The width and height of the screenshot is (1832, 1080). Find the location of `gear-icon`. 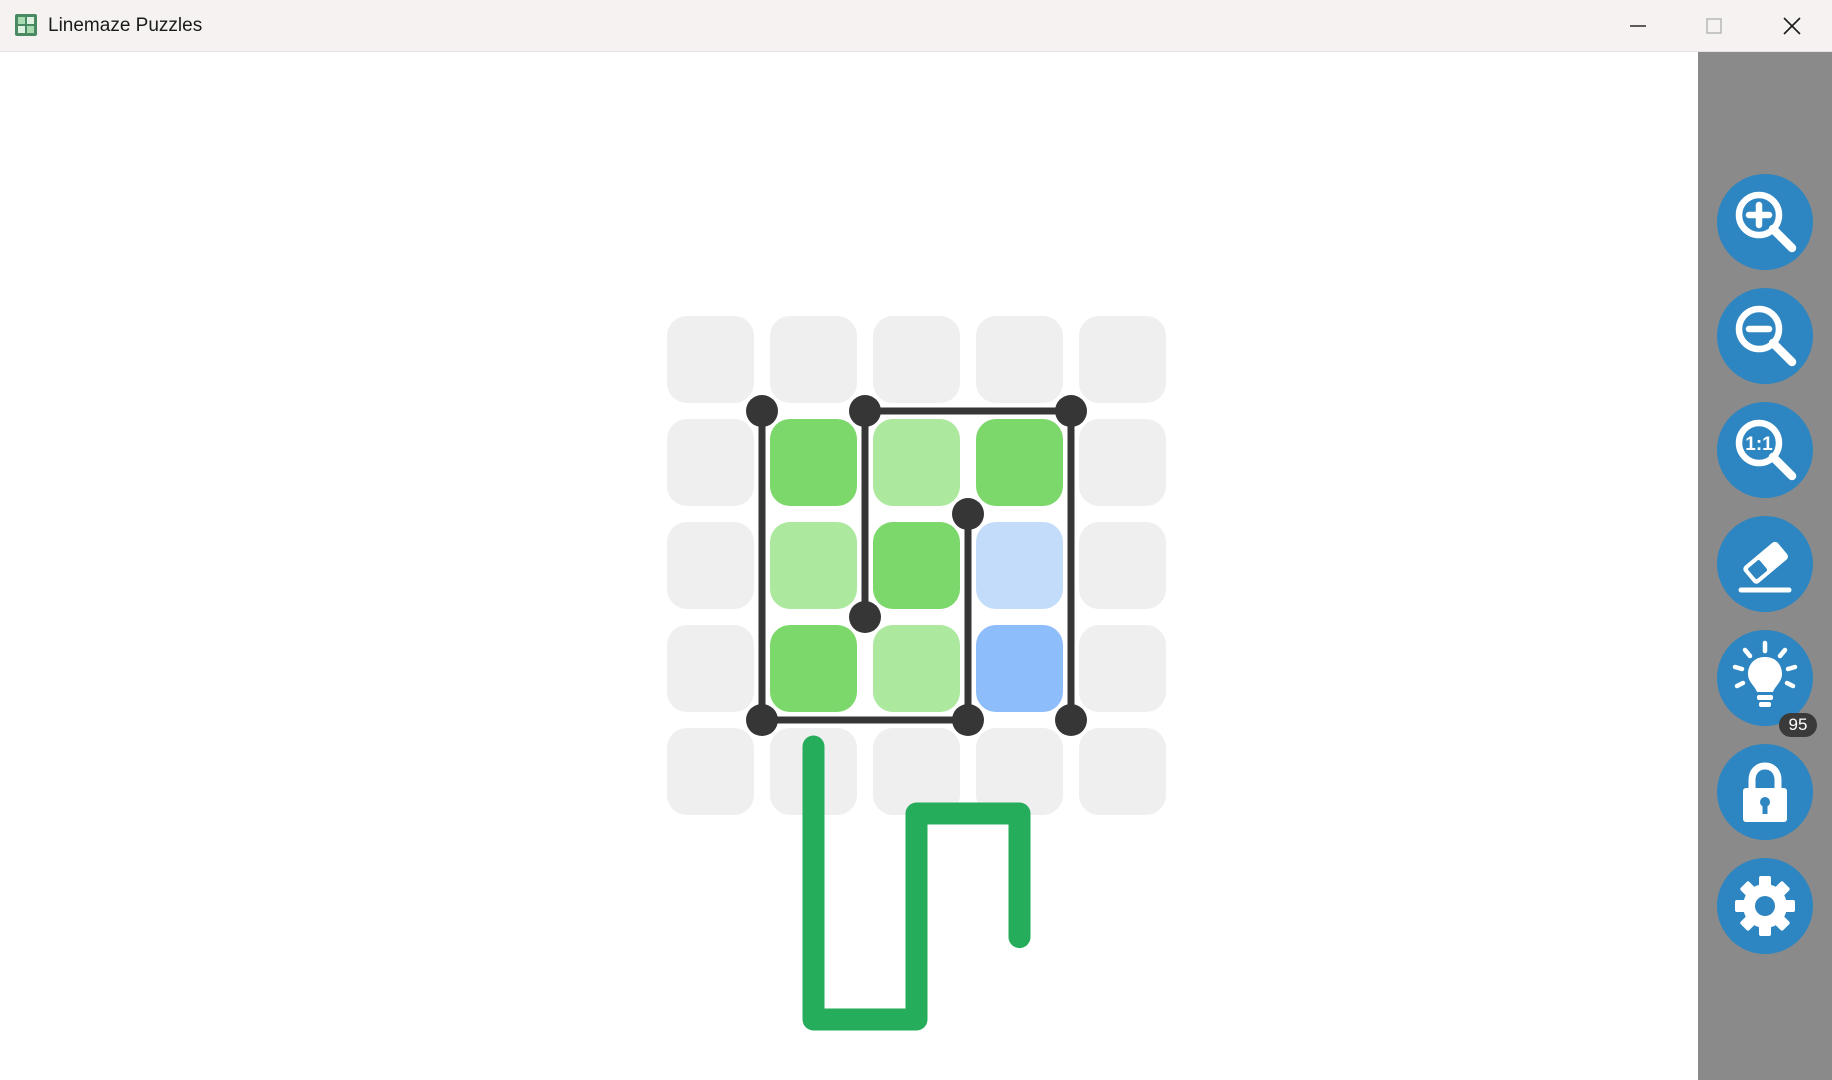

gear-icon is located at coordinates (1765, 906).